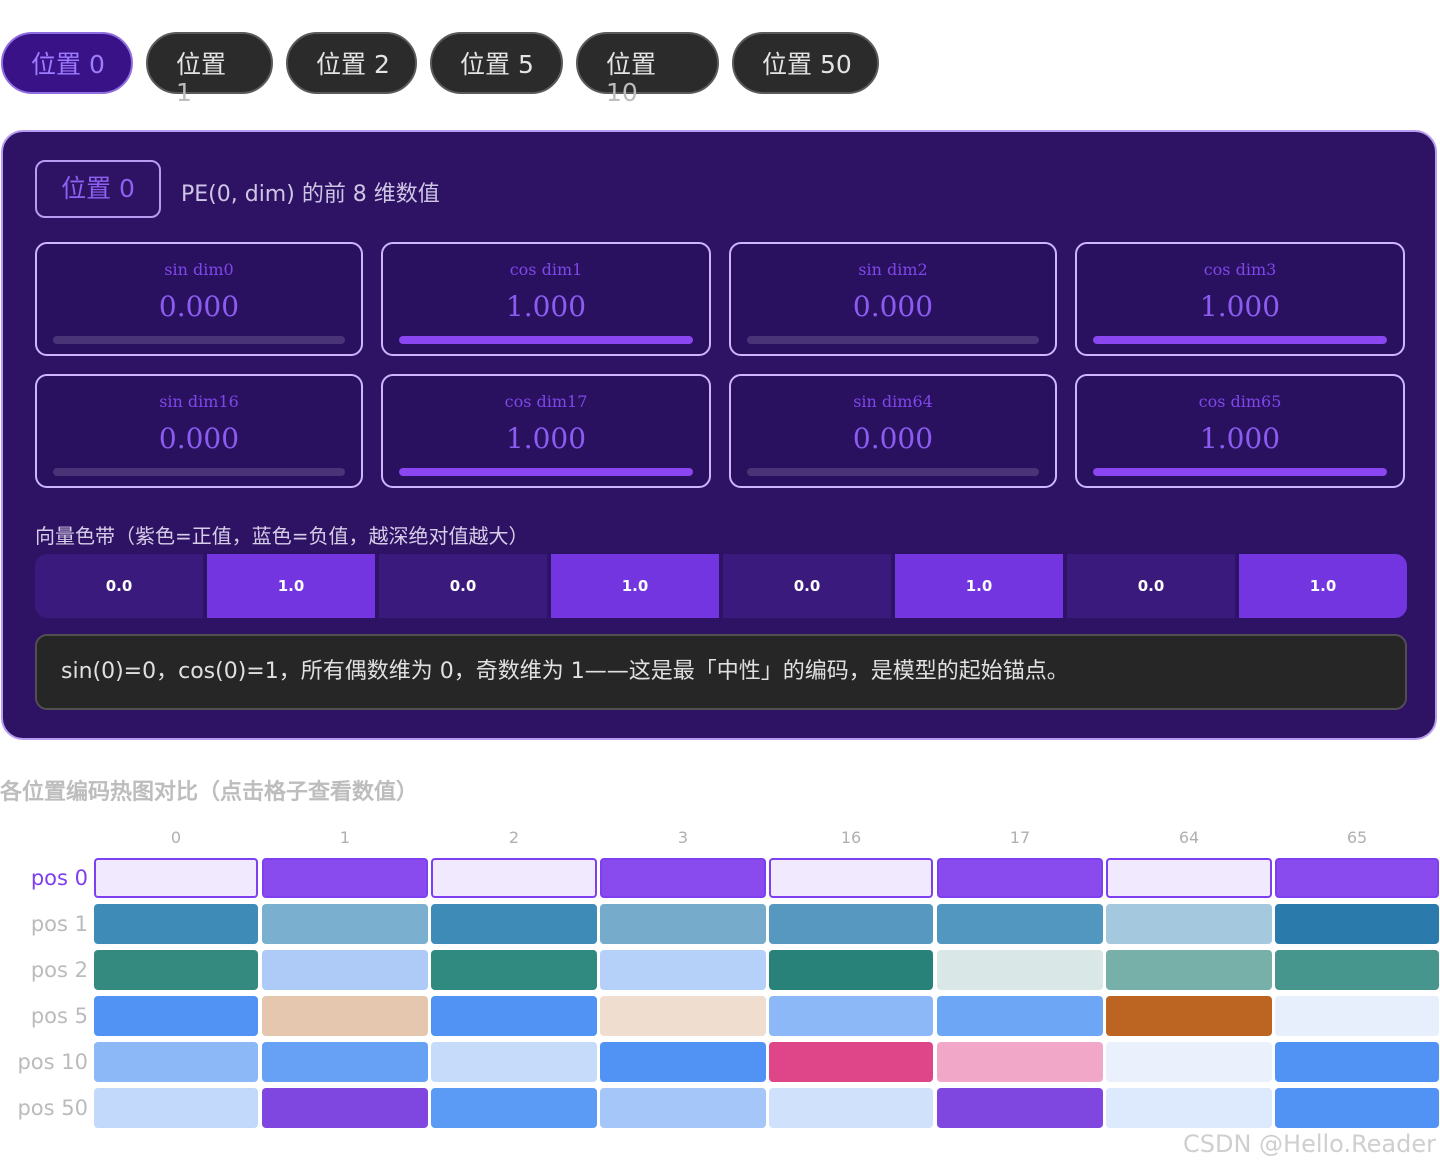  Describe the element at coordinates (184, 92) in the screenshot. I see `tab-label-overflow: 1` at that location.